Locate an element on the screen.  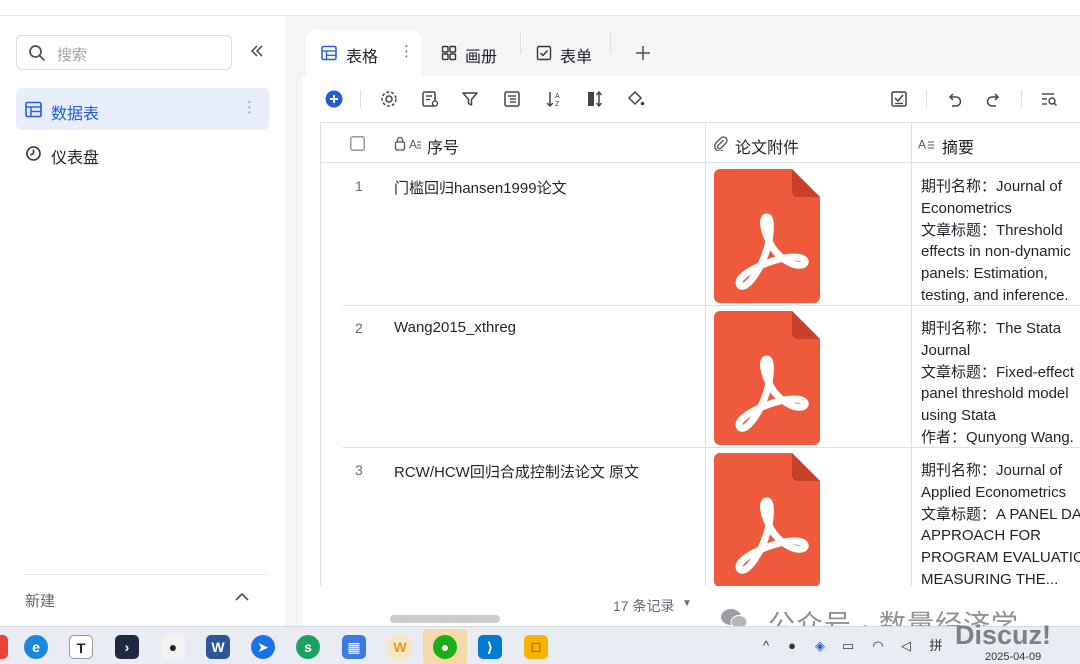
tab-table: 表格 ⋮ is located at coordinates (363, 53).